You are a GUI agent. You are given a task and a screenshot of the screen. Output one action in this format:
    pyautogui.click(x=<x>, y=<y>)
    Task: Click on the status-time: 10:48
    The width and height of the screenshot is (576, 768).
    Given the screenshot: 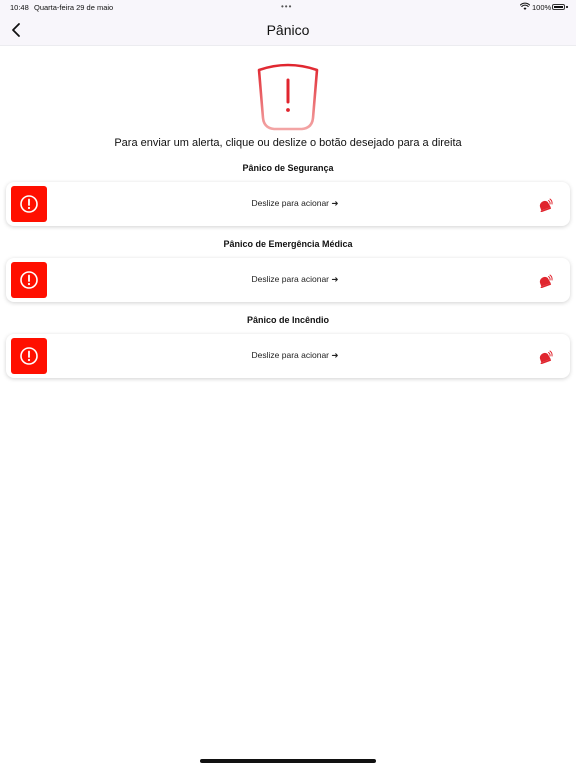 What is the action you would take?
    pyautogui.click(x=19, y=7)
    